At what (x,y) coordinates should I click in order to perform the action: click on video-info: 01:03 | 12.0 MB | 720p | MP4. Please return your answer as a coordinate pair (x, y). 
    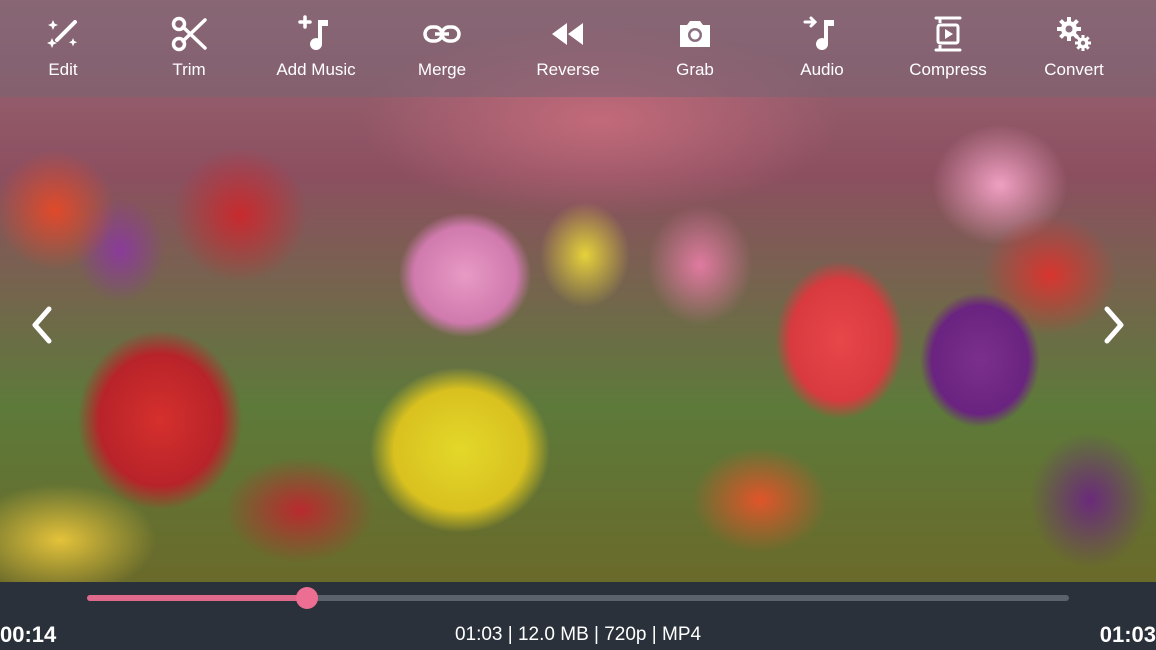
    Looking at the image, I should click on (578, 634).